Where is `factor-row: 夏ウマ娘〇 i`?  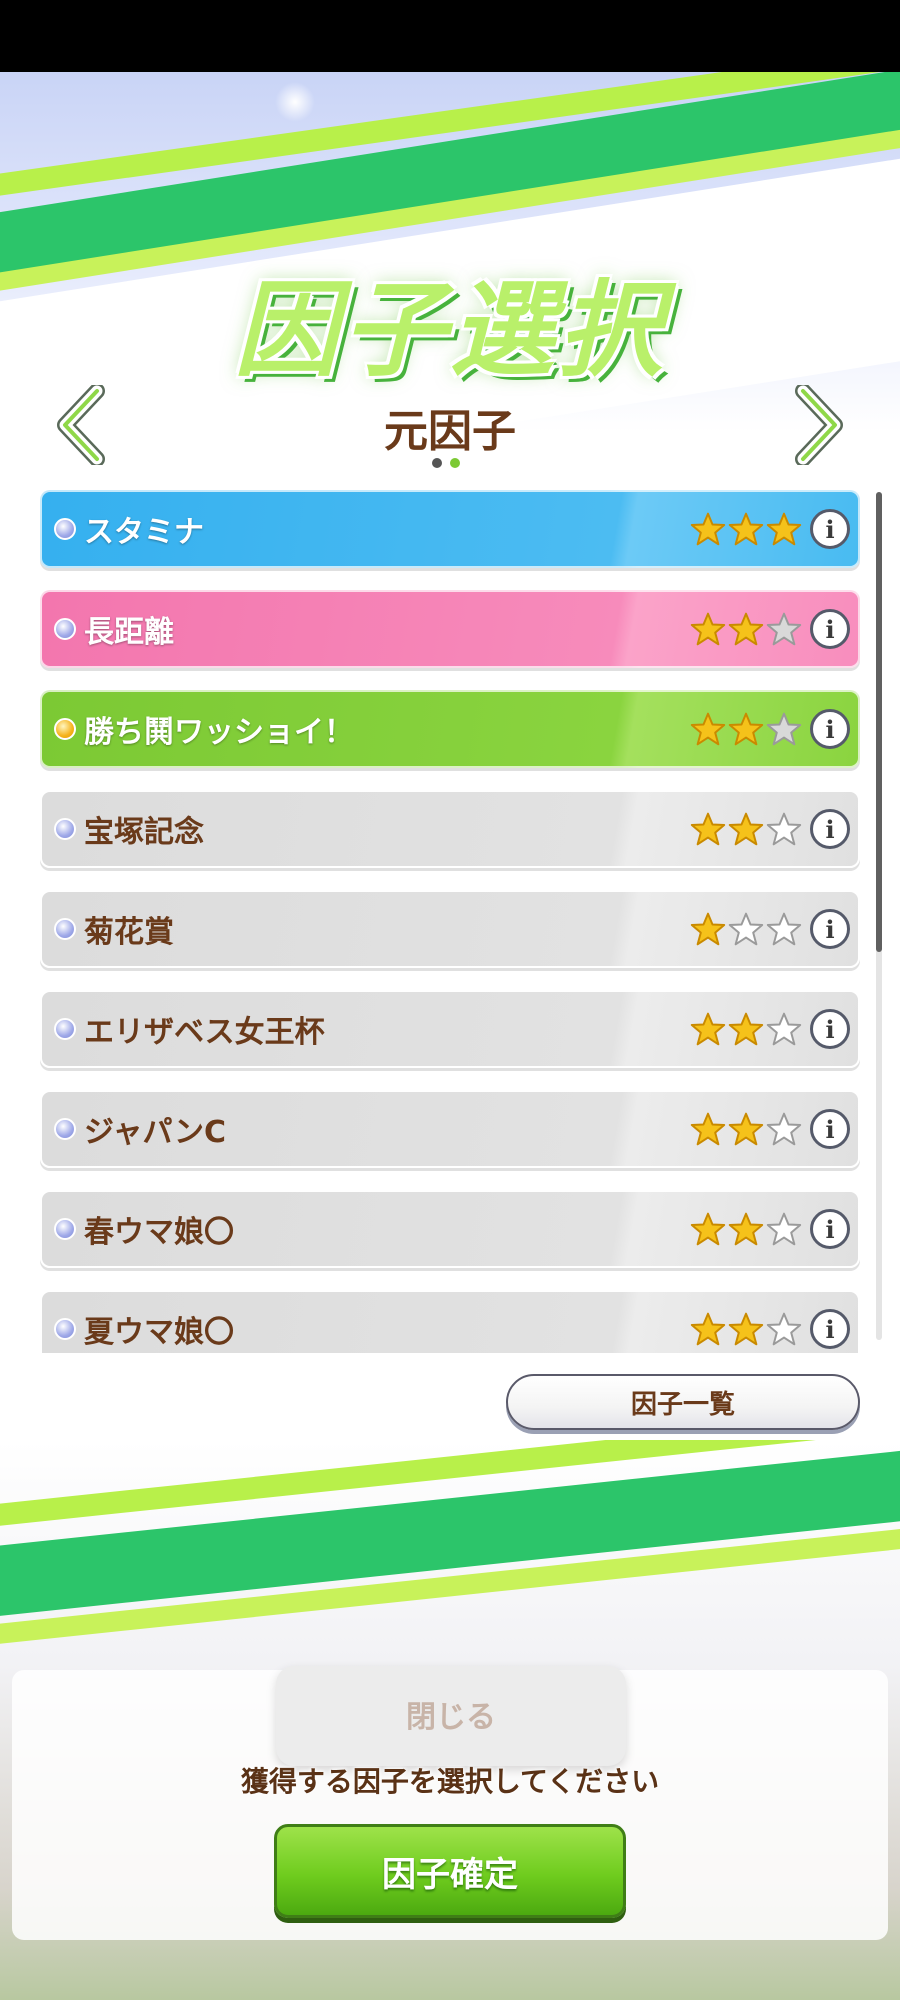 factor-row: 夏ウマ娘〇 i is located at coordinates (450, 1321).